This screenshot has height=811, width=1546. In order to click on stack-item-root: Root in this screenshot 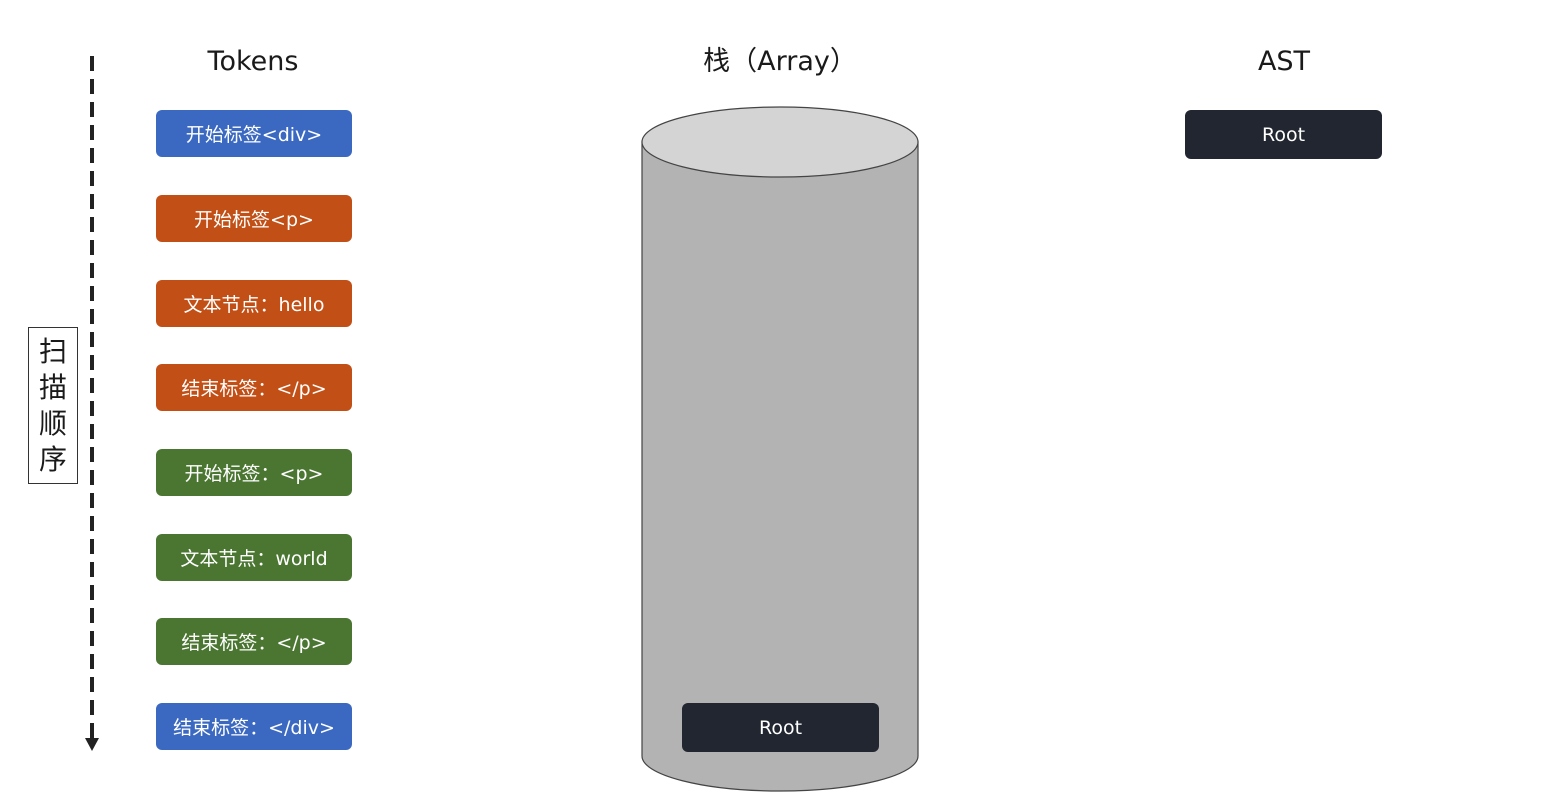, I will do `click(780, 727)`.